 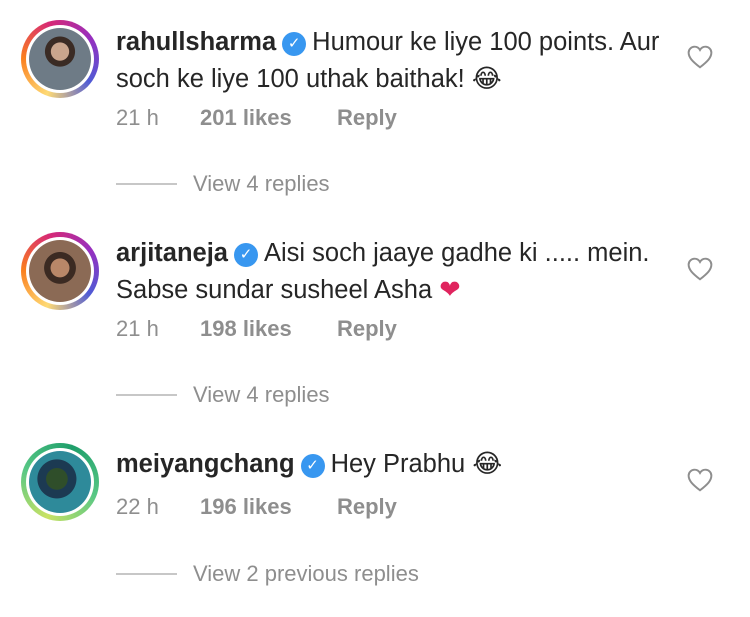 I want to click on view-replies-button: View 2 previous replies, so click(x=267, y=574).